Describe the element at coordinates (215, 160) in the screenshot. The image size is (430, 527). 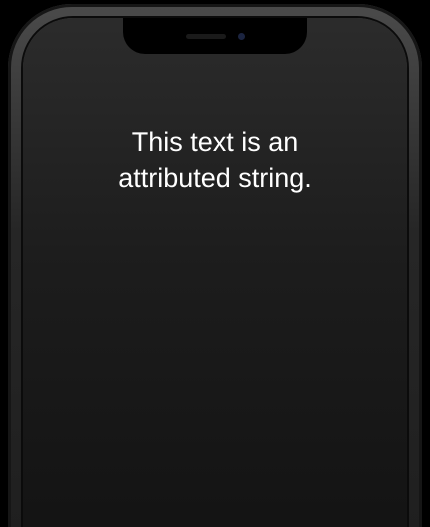
I see `screen-text: This text is an attributed string.` at that location.